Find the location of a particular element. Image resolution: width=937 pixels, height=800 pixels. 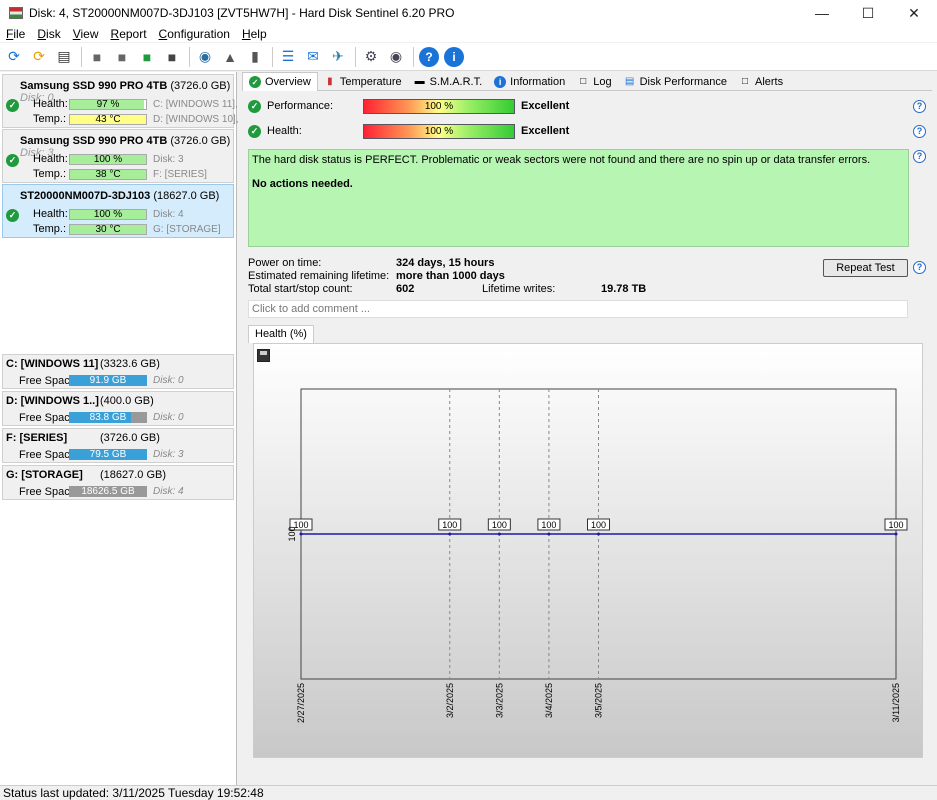

volume-disk: Disk: 0 is located at coordinates (168, 380).